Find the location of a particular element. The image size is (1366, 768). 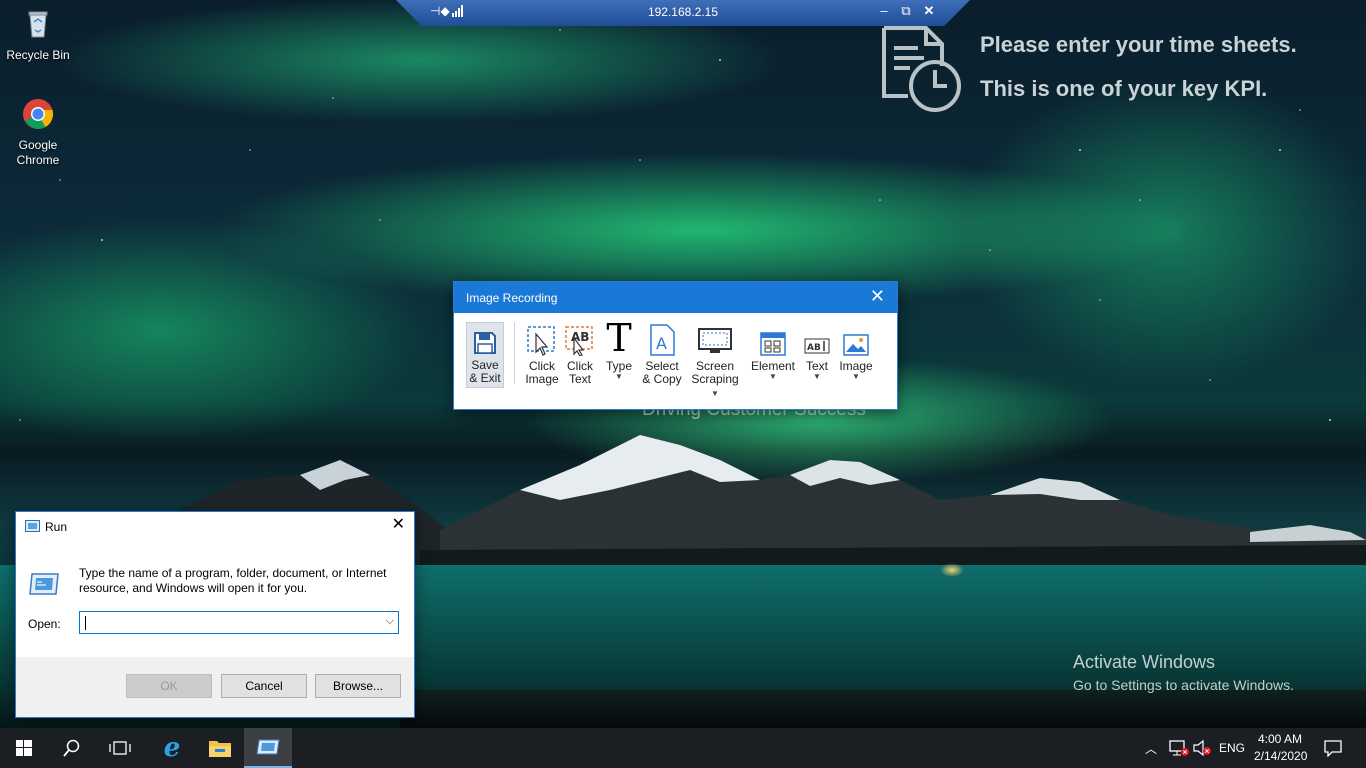

desktop-icon-label: Google Chrome is located at coordinates (38, 152).